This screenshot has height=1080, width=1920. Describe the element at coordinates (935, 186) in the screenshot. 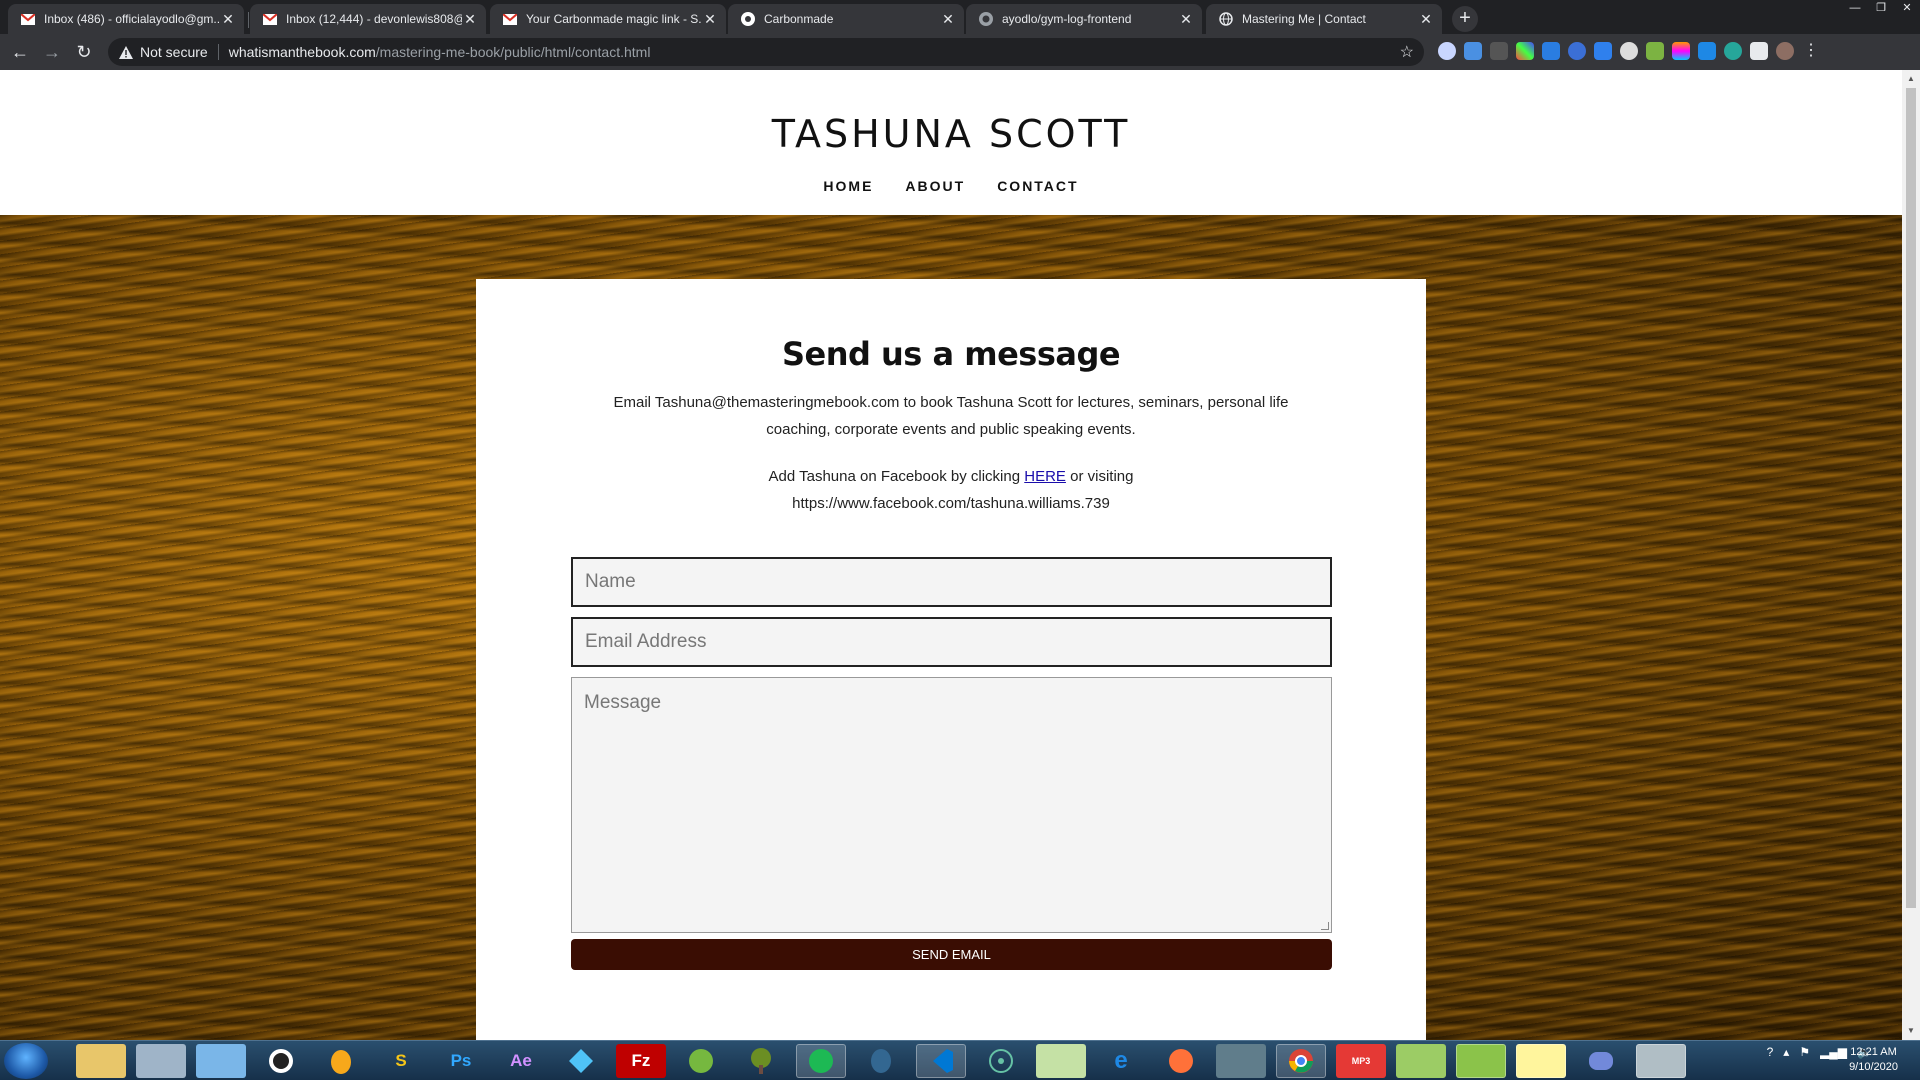

I see `nav-about: ABOUT` at that location.